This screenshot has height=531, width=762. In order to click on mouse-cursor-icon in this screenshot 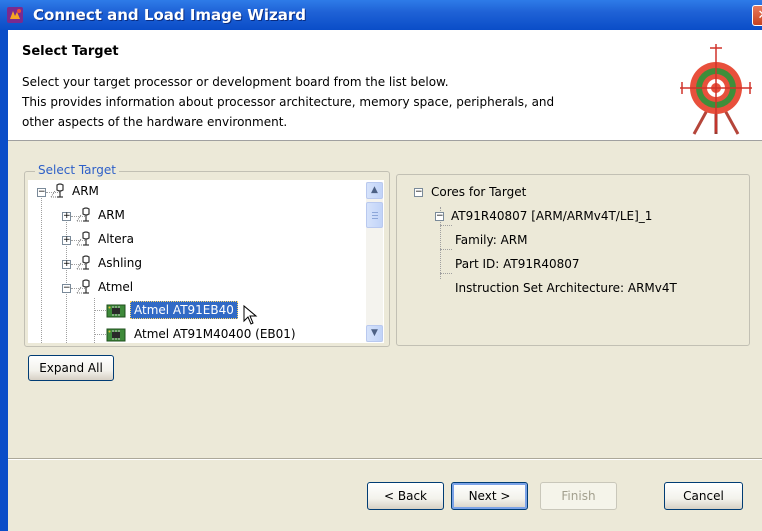, I will do `click(250, 314)`.